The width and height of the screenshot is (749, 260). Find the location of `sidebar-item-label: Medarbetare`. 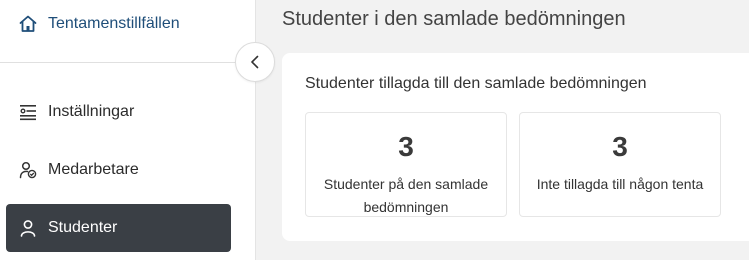

sidebar-item-label: Medarbetare is located at coordinates (93, 169).